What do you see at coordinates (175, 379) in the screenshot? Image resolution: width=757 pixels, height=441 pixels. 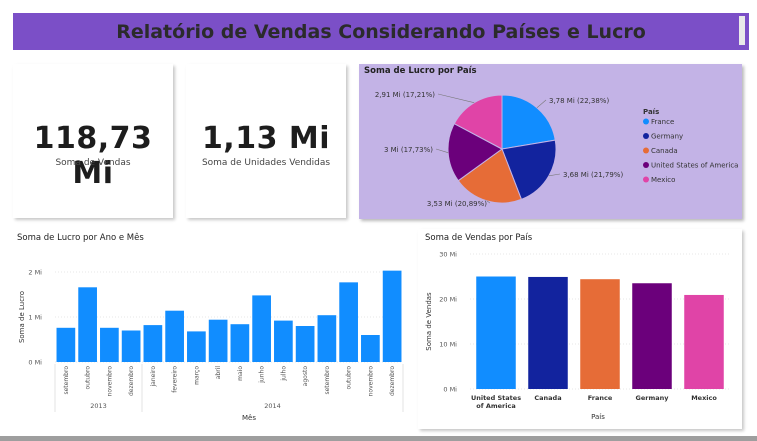 I see `profit-x-tick: fevereiro` at bounding box center [175, 379].